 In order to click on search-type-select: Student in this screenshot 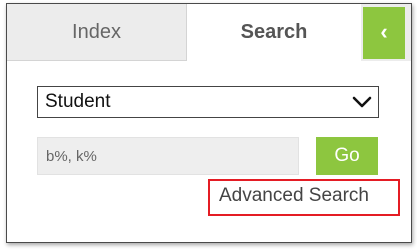, I will do `click(208, 102)`.